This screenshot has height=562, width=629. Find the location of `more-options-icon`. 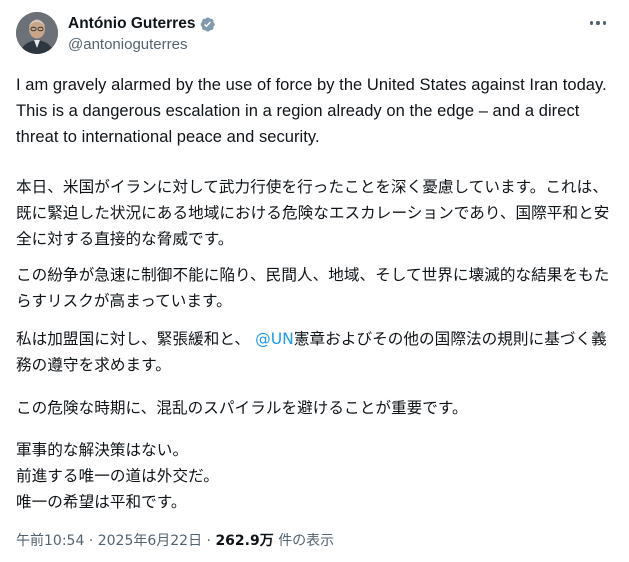

more-options-icon is located at coordinates (598, 23).